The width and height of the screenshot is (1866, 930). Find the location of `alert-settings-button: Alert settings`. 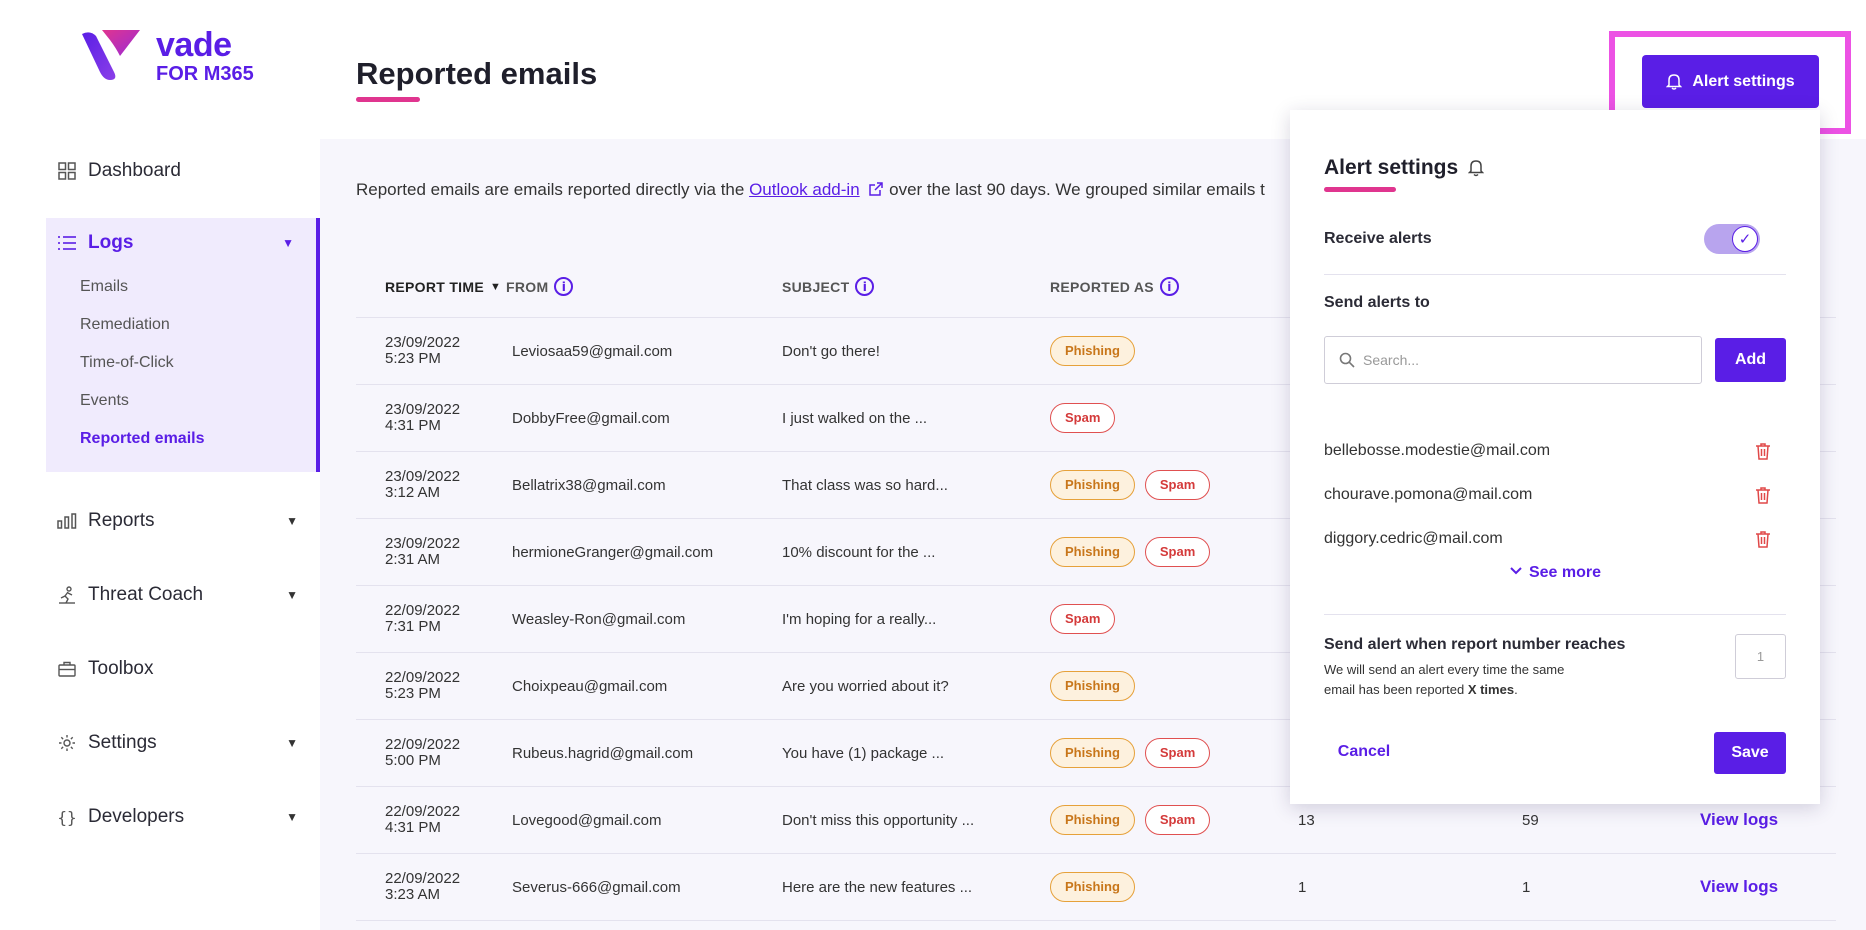

alert-settings-button: Alert settings is located at coordinates (1730, 81).